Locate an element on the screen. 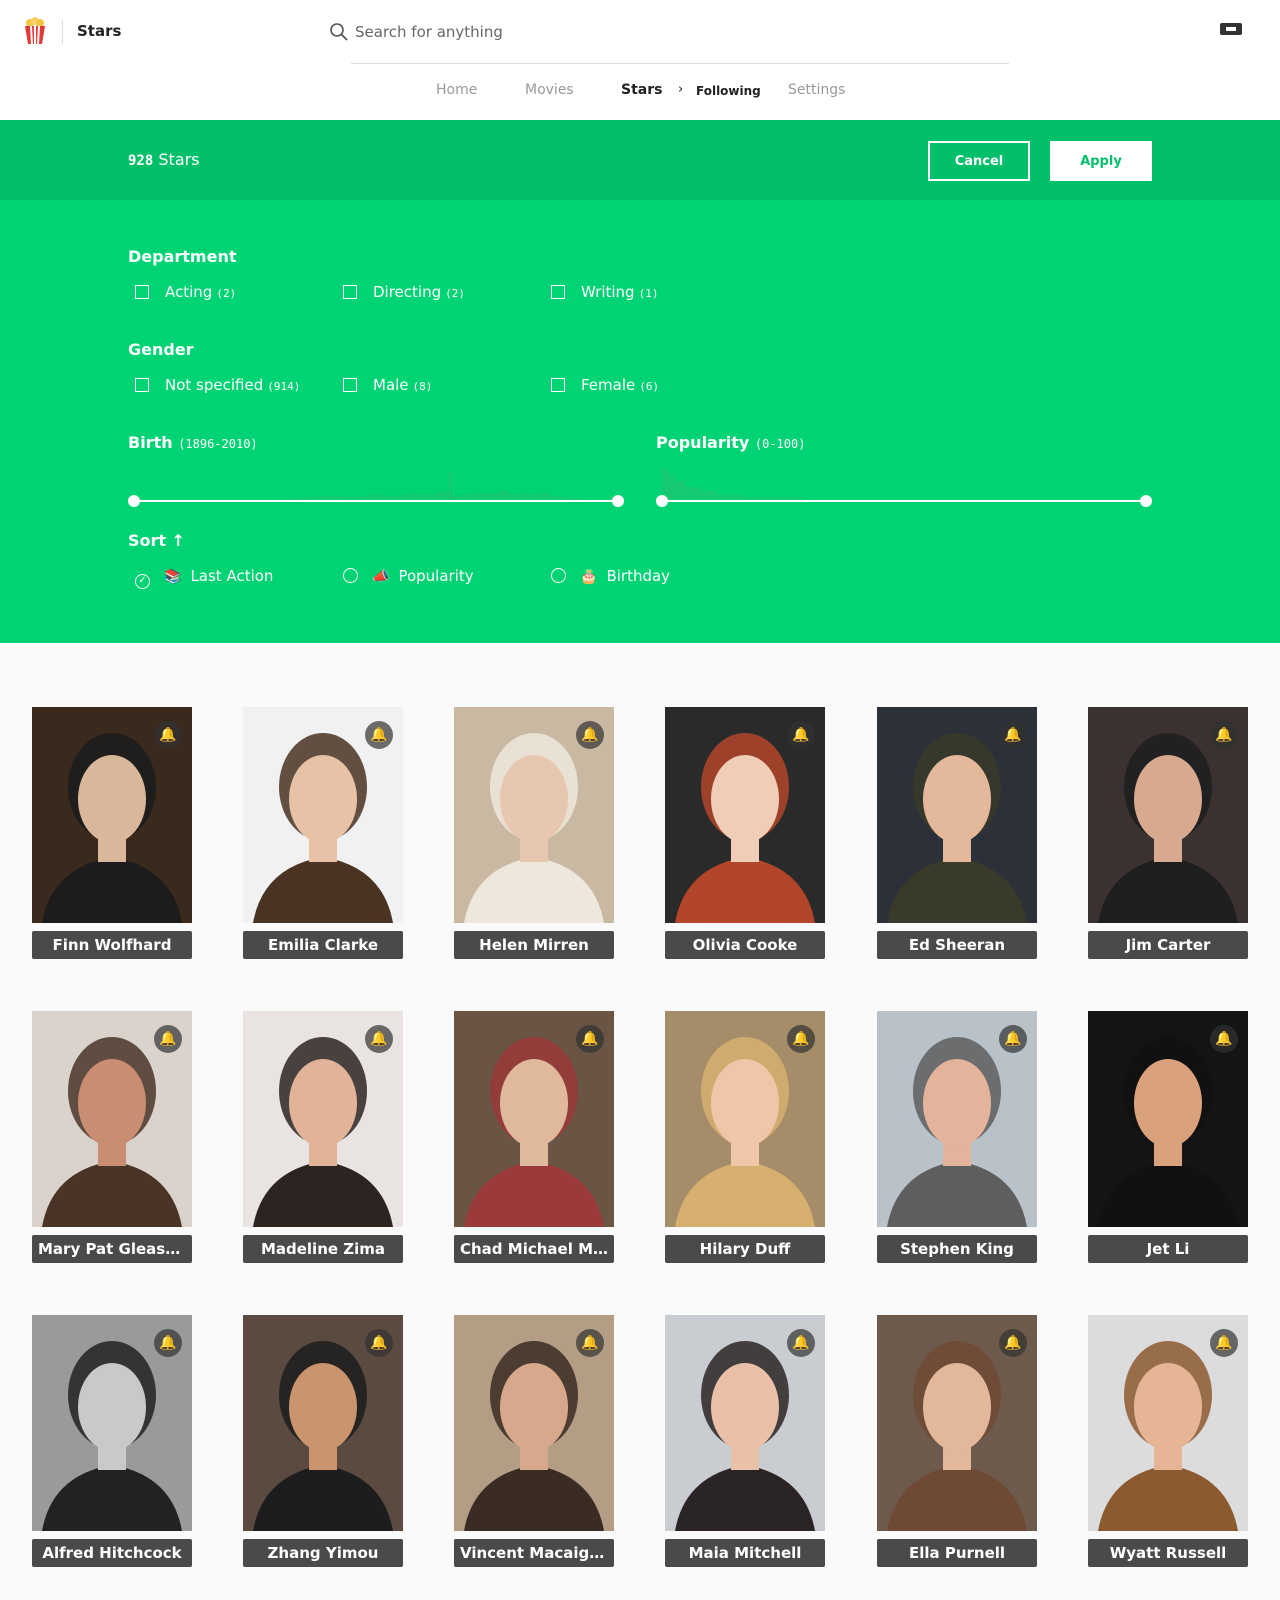 The width and height of the screenshot is (1280, 1600). star-card: 🔔 Olivia Cooke is located at coordinates (745, 834).